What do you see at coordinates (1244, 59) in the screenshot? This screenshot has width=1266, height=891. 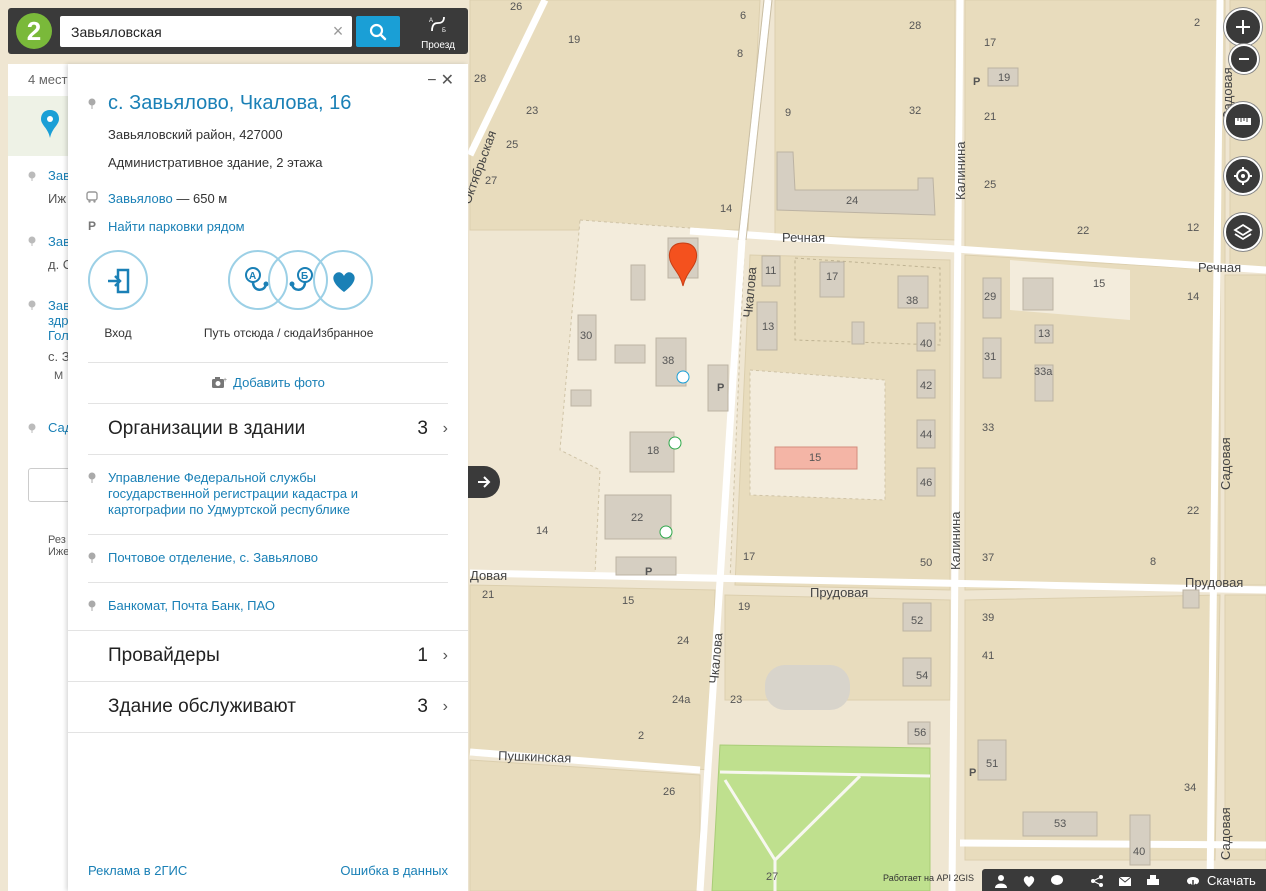 I see `zoom-out-button` at bounding box center [1244, 59].